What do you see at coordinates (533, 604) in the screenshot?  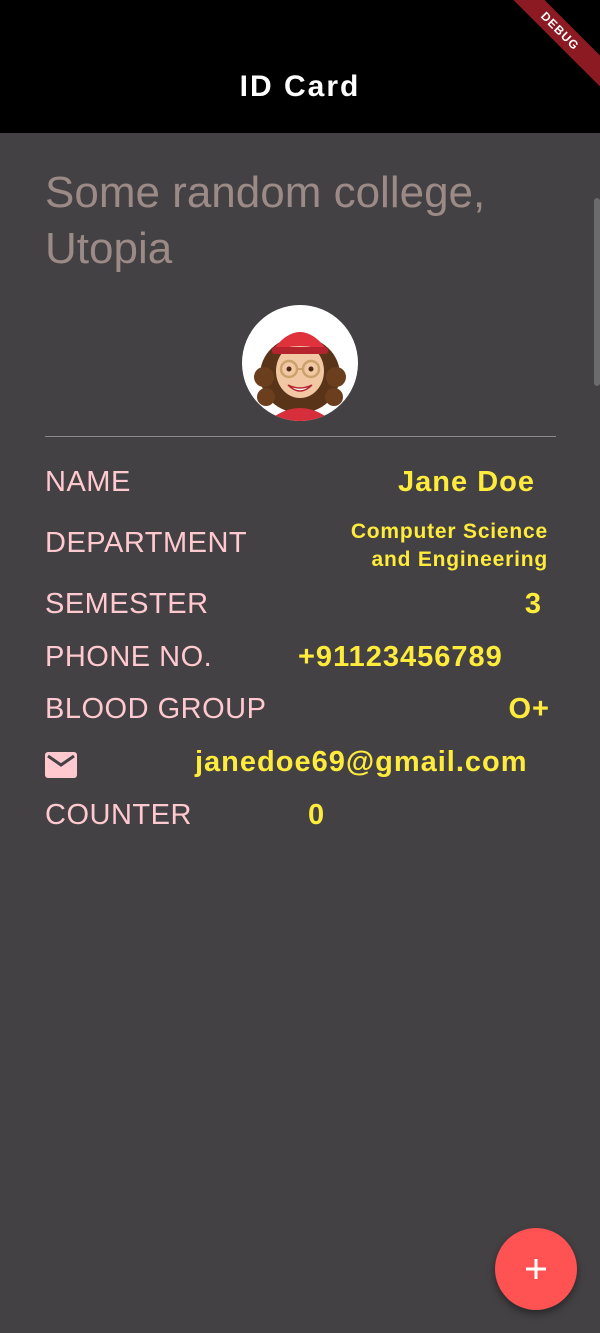 I see `semester-value: 3` at bounding box center [533, 604].